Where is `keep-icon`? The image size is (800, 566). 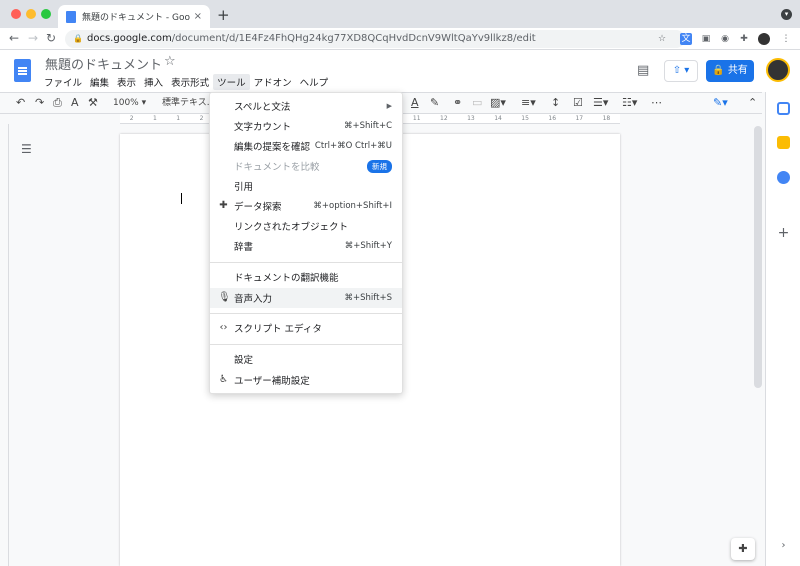
keep-icon is located at coordinates (783, 142).